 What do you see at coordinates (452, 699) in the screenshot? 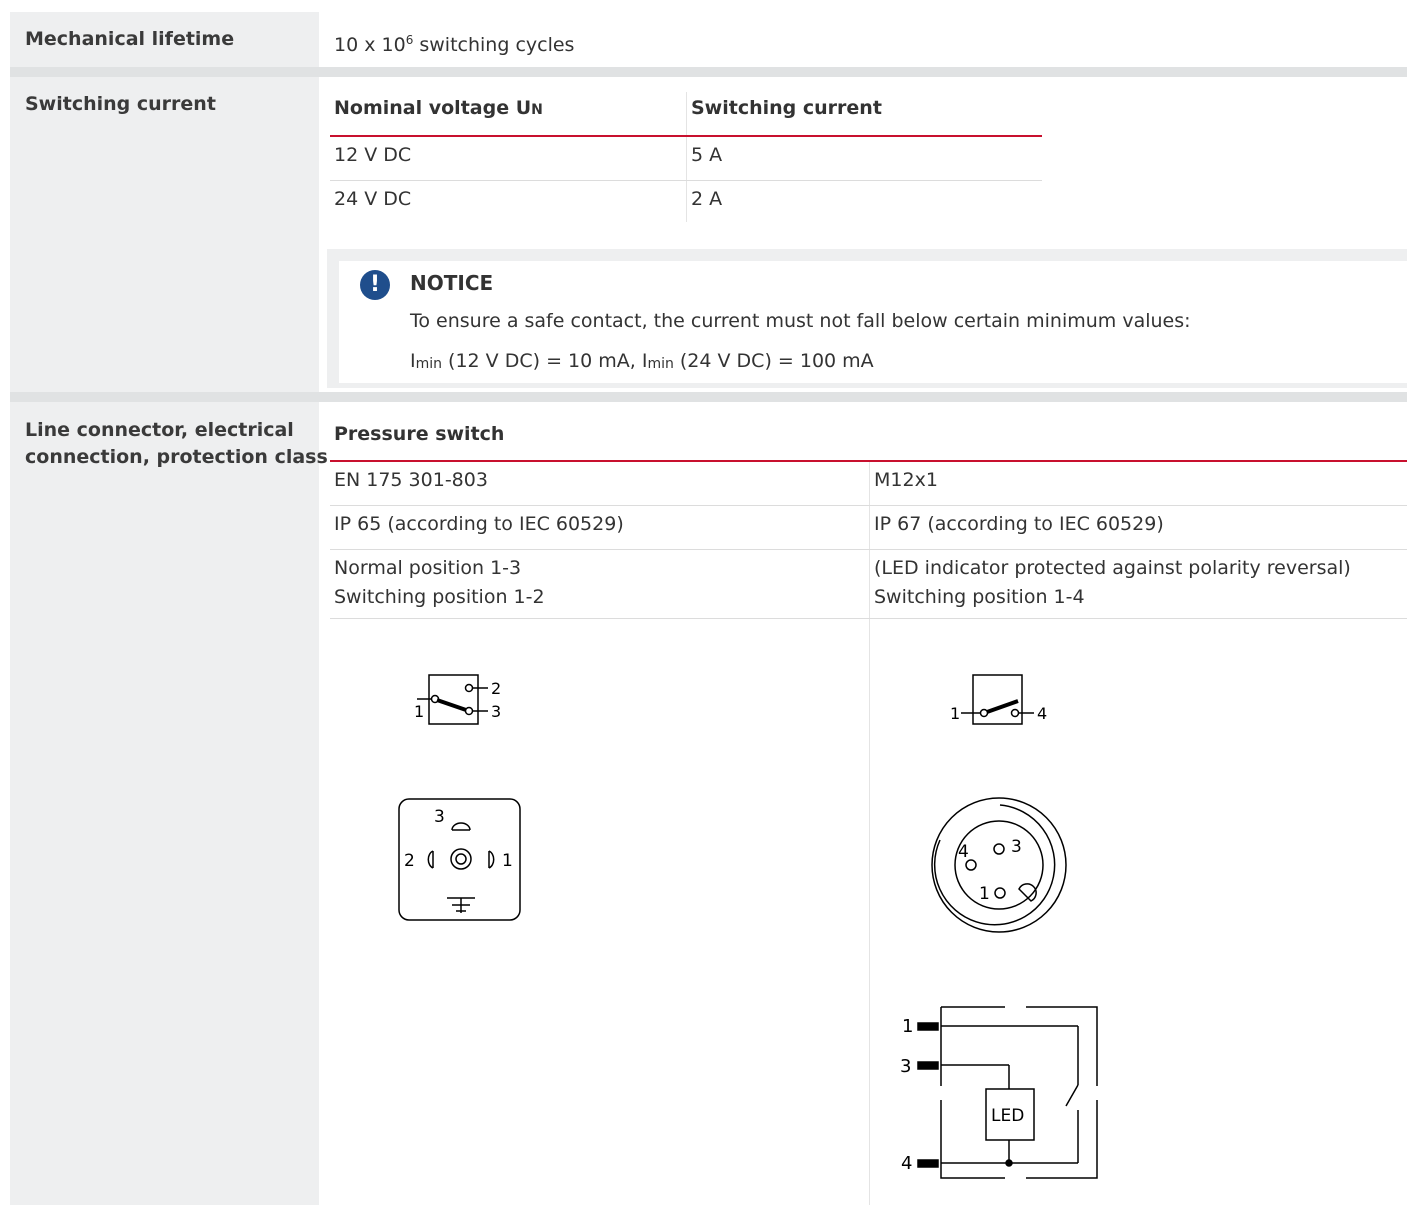
I see `left-switch-symbol` at bounding box center [452, 699].